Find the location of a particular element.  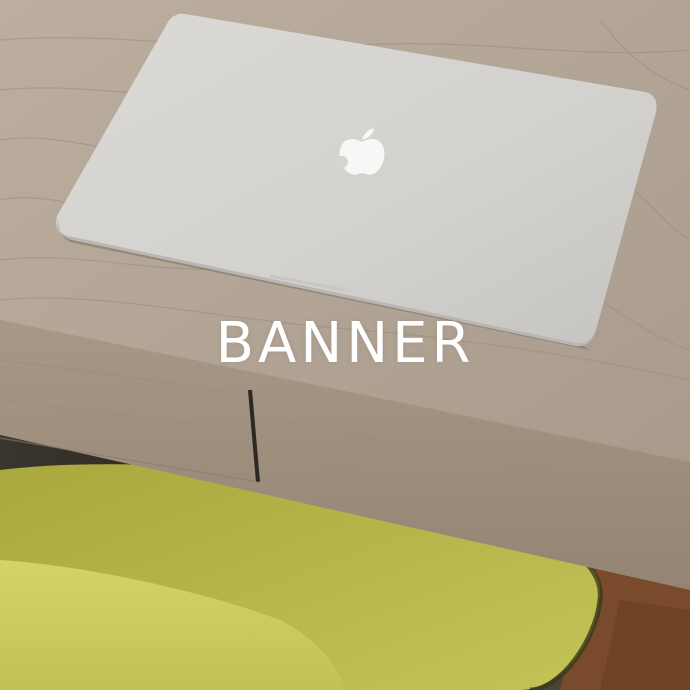

banner-title: BANNER is located at coordinates (345, 343).